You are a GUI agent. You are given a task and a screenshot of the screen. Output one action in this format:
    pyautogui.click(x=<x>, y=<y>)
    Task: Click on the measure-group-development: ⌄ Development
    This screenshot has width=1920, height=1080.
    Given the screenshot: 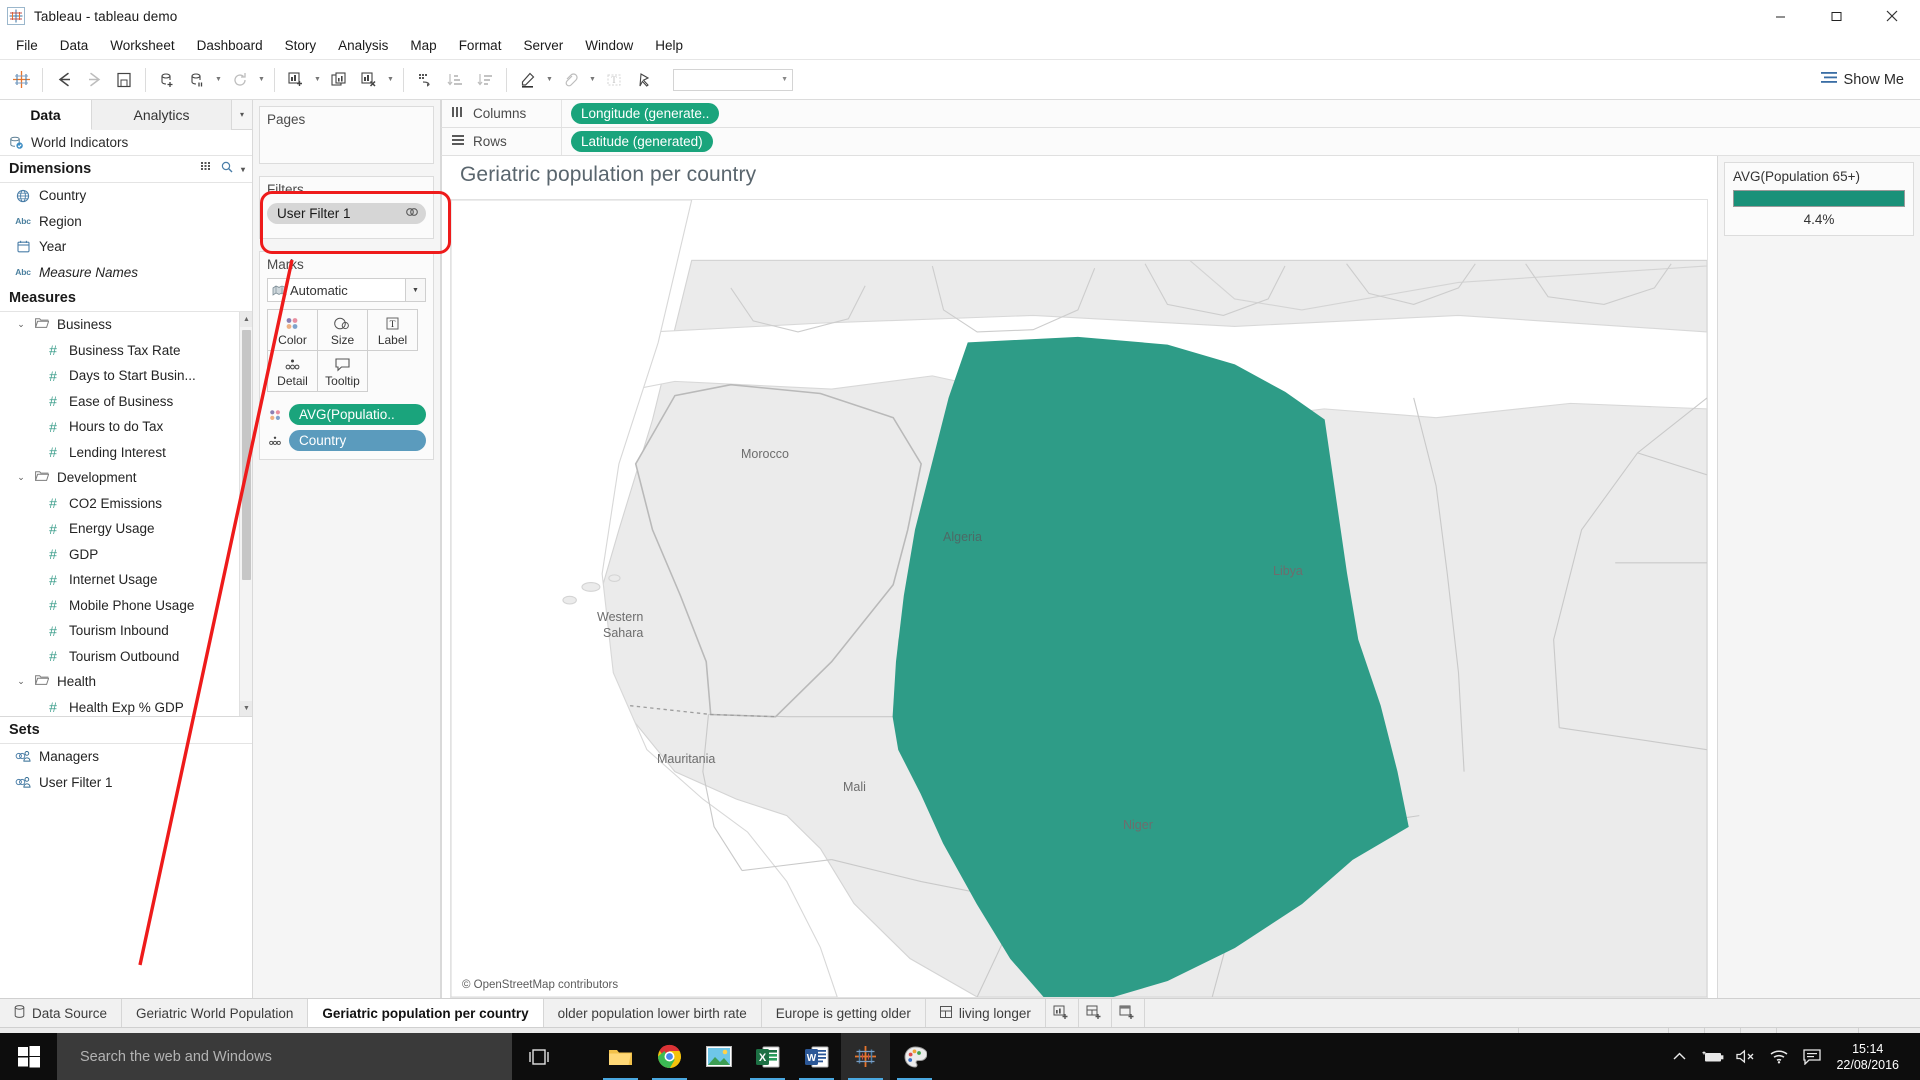 What is the action you would take?
    pyautogui.click(x=119, y=478)
    